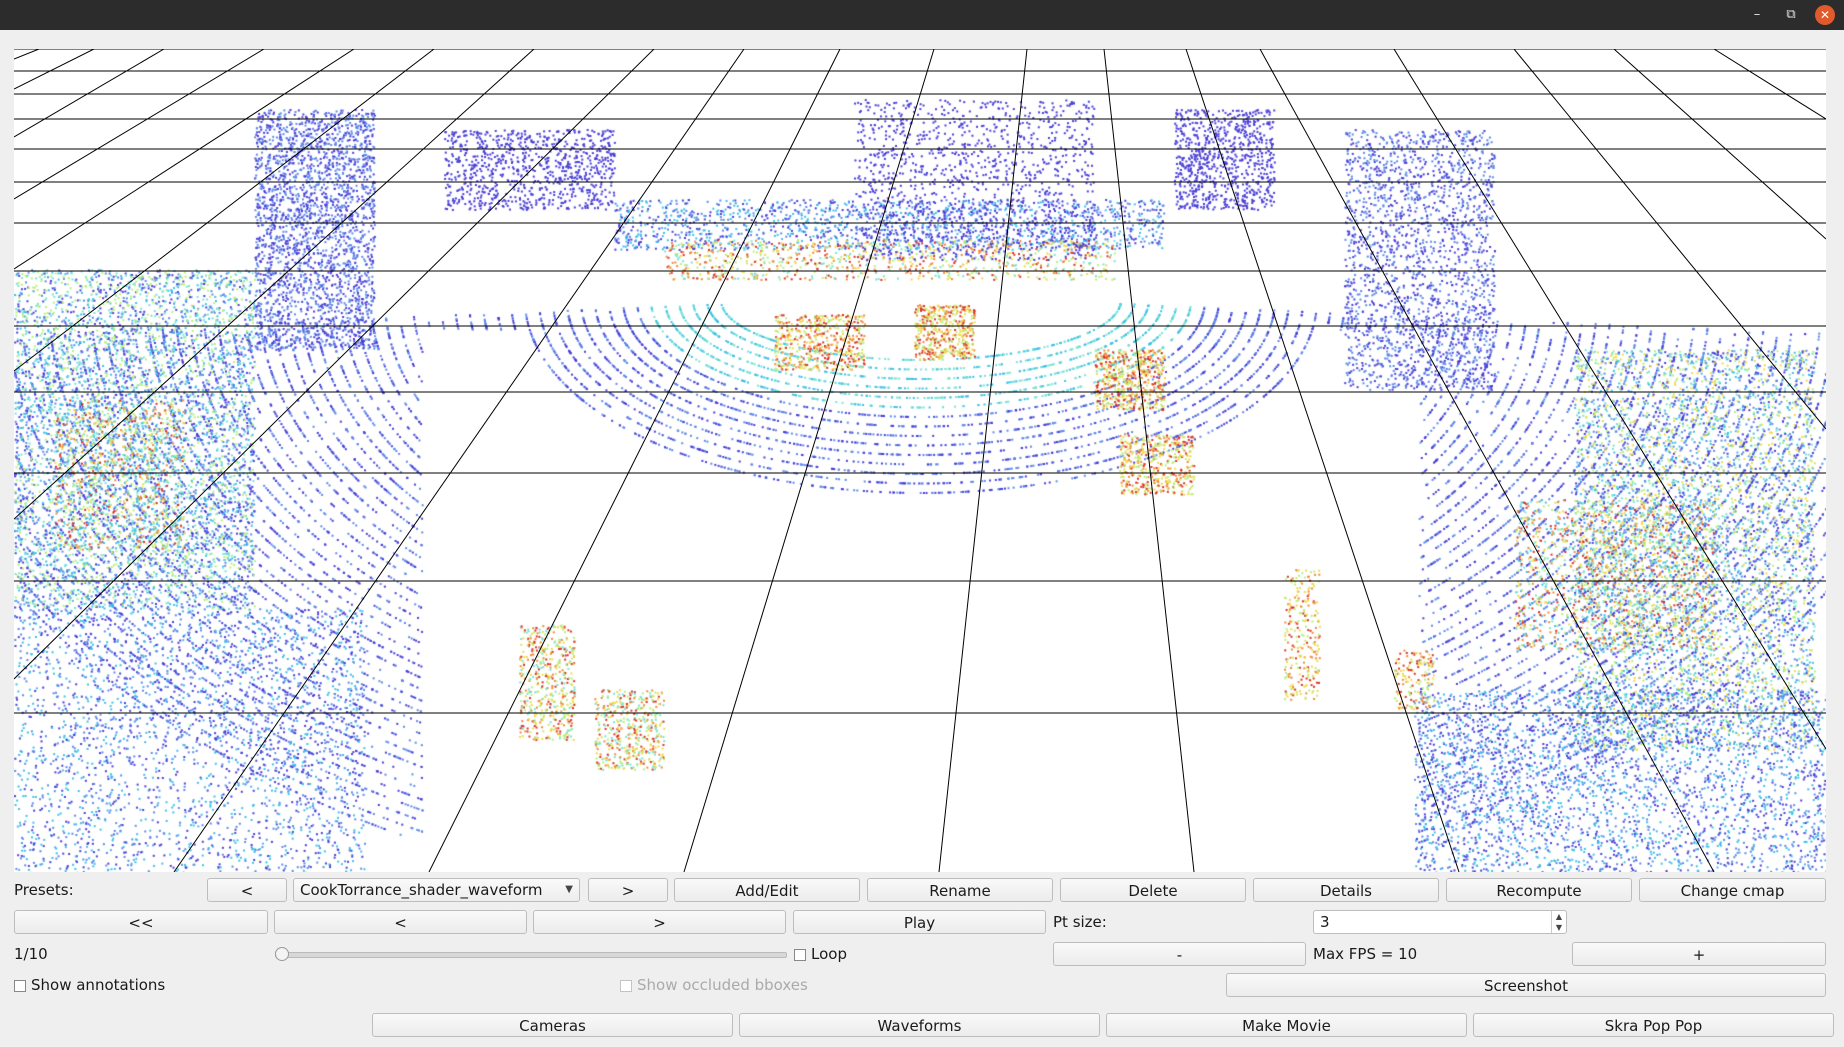 The width and height of the screenshot is (1844, 1047). Describe the element at coordinates (1080, 922) in the screenshot. I see `pt-size-label: Pt size:` at that location.